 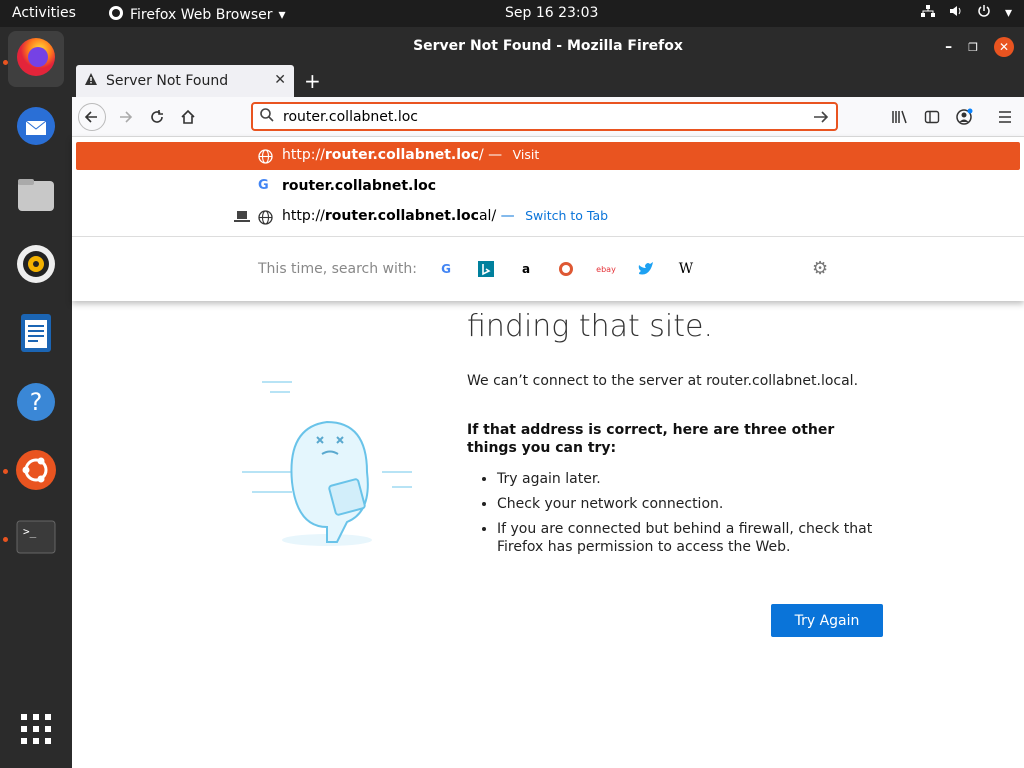 What do you see at coordinates (827, 620) in the screenshot?
I see `try-again-button: Try Again` at bounding box center [827, 620].